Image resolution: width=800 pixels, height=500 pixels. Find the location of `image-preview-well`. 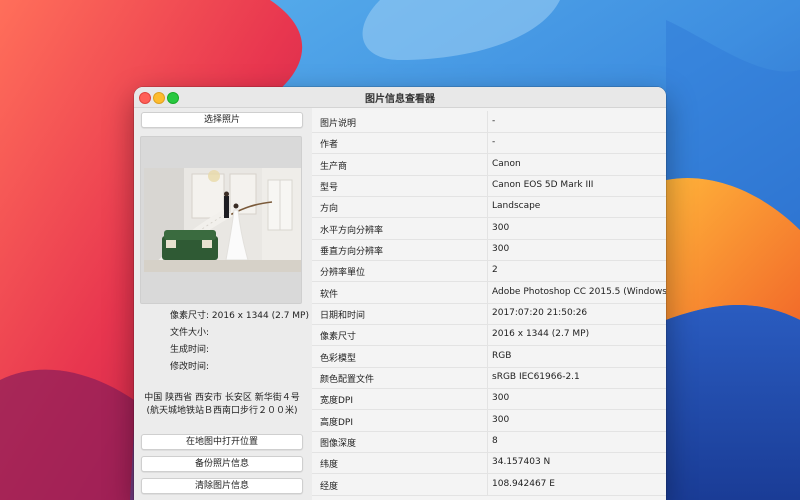

image-preview-well is located at coordinates (221, 220).